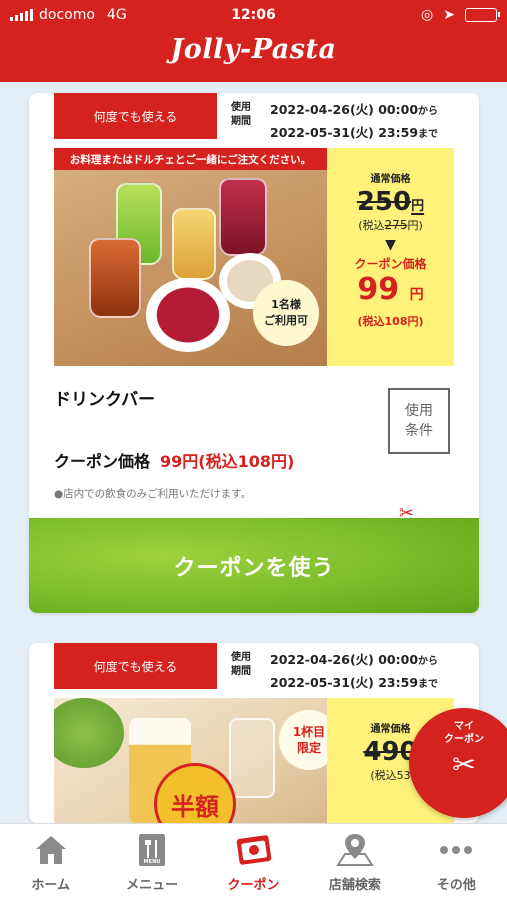  I want to click on battery-icon, so click(482, 15).